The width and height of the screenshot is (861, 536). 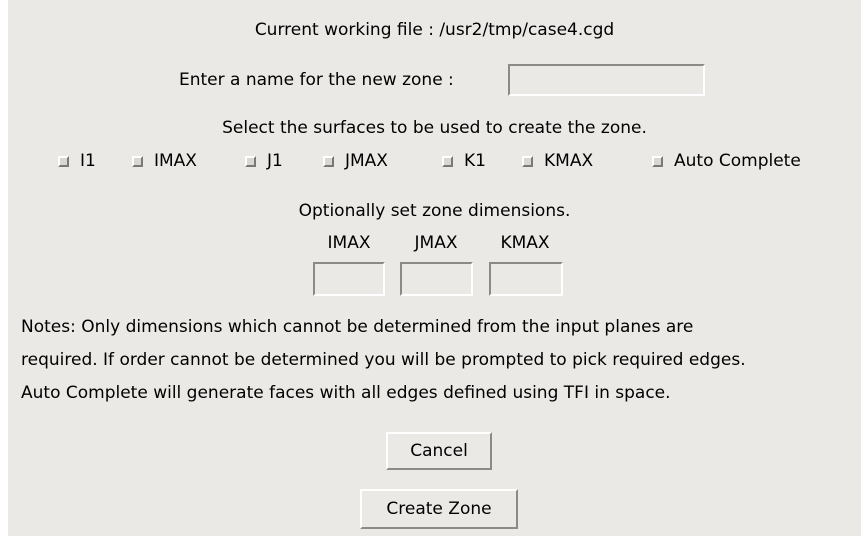 I want to click on kmax-input, so click(x=526, y=279).